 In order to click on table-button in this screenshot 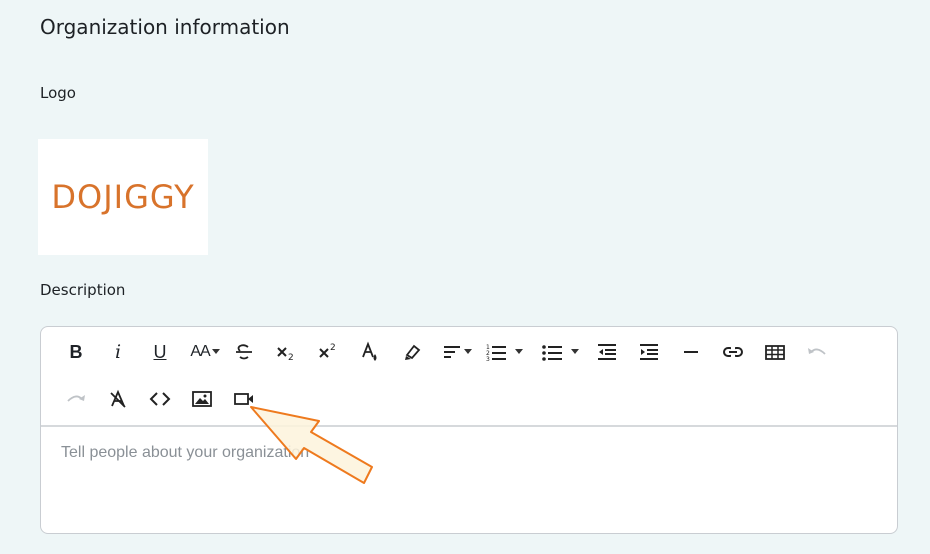, I will do `click(775, 352)`.